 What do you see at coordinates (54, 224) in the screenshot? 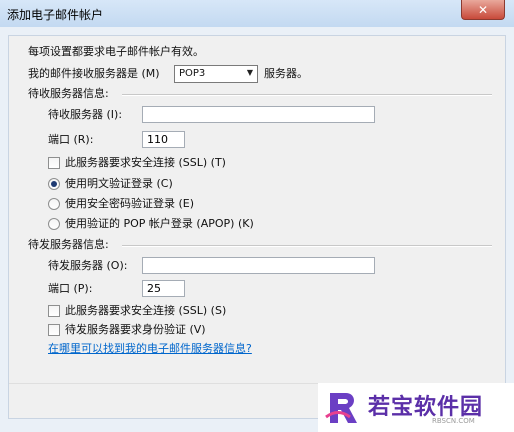
I see `auth-apop-radio` at bounding box center [54, 224].